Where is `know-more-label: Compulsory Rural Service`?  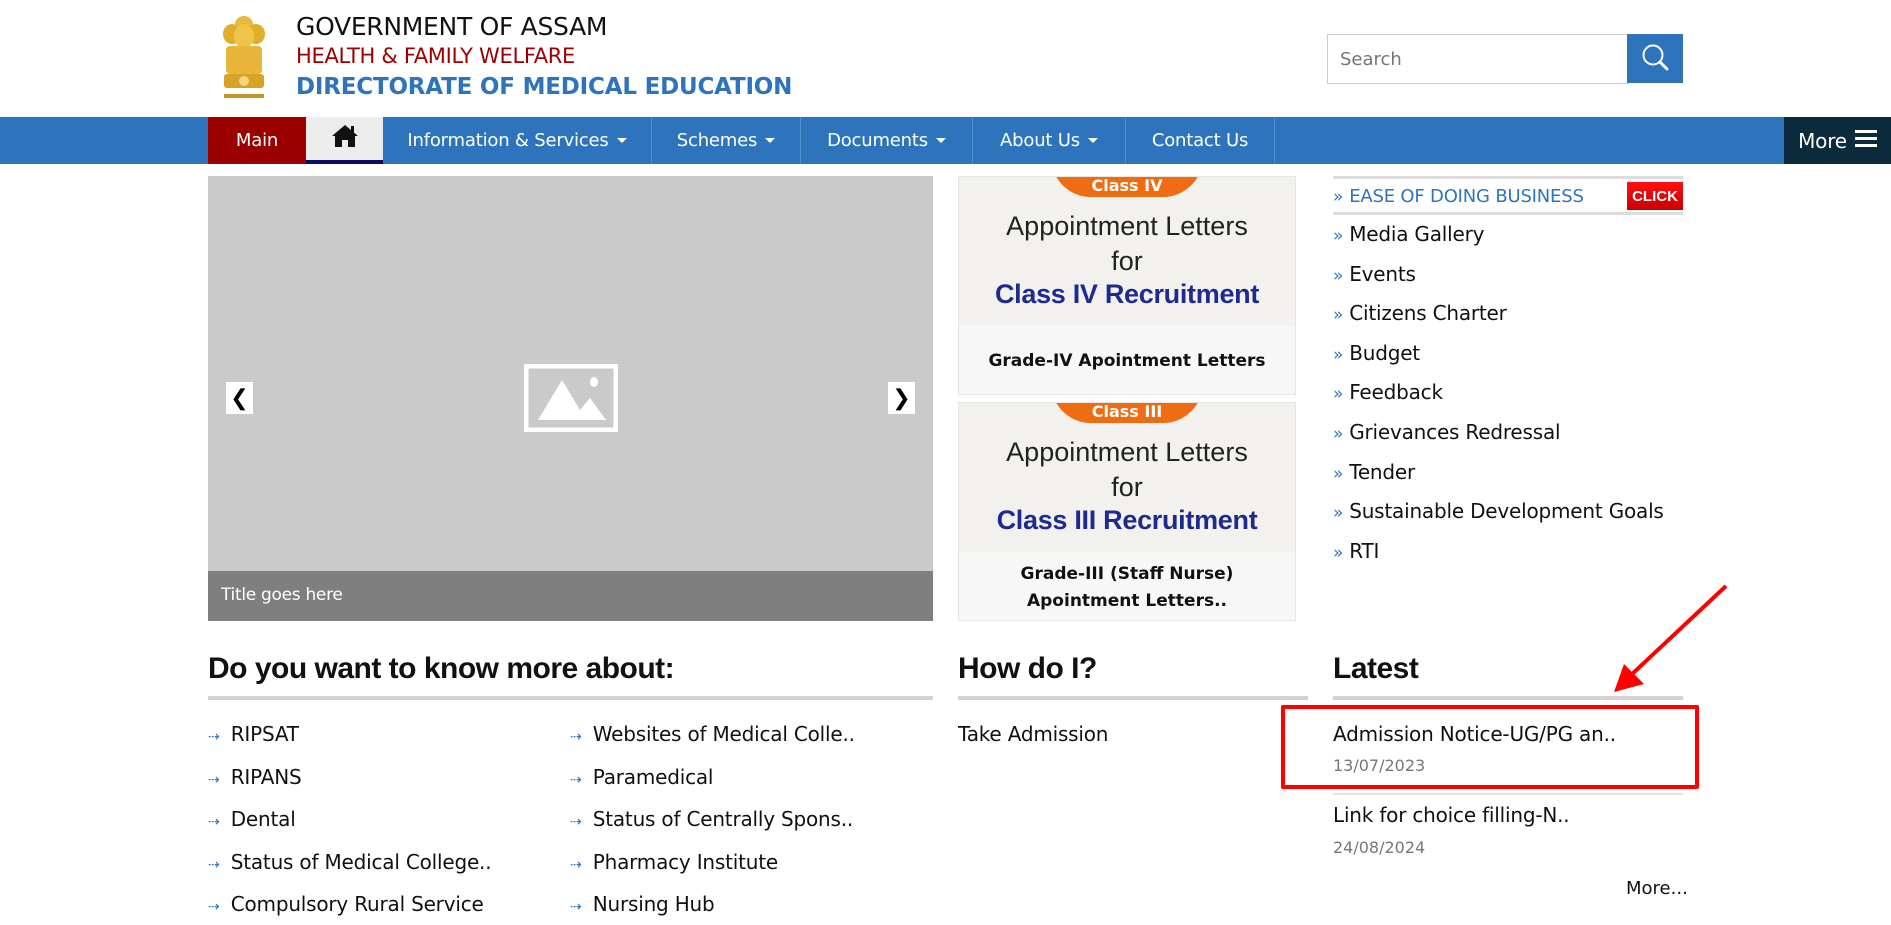 know-more-label: Compulsory Rural Service is located at coordinates (357, 904).